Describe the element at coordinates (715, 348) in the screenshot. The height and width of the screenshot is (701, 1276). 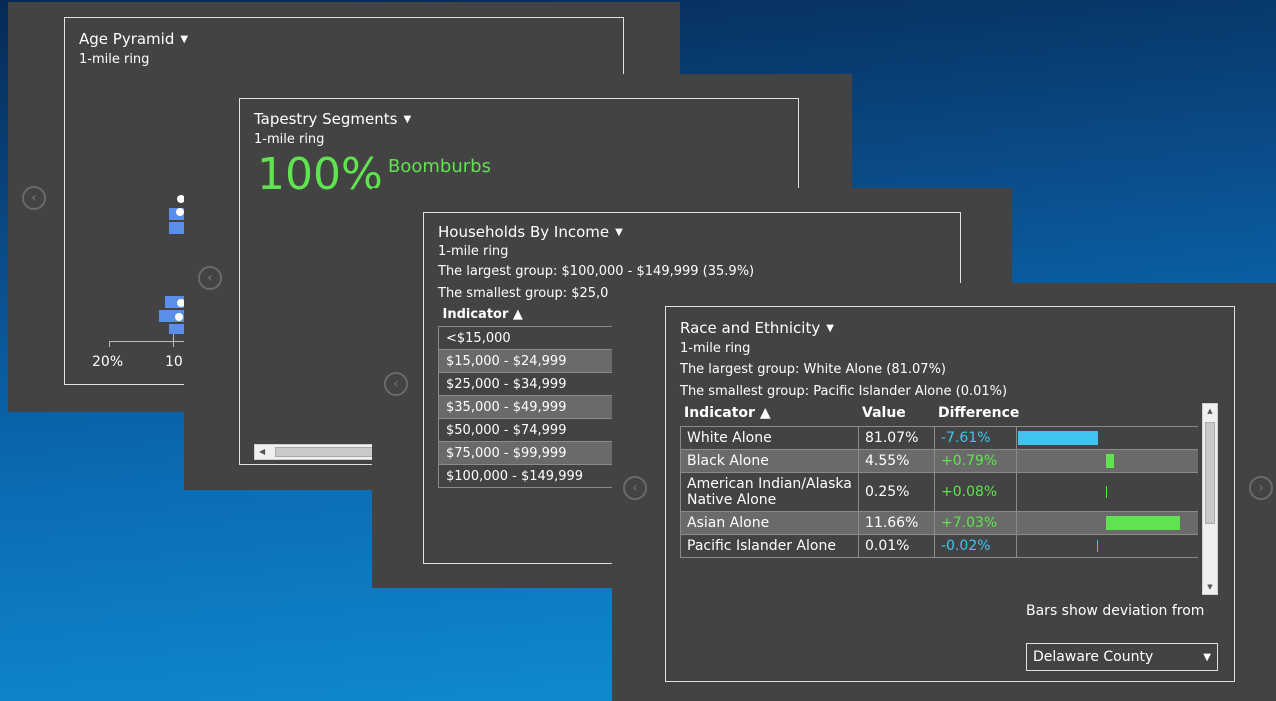
I see `race-subtitle: 1-mile ring` at that location.